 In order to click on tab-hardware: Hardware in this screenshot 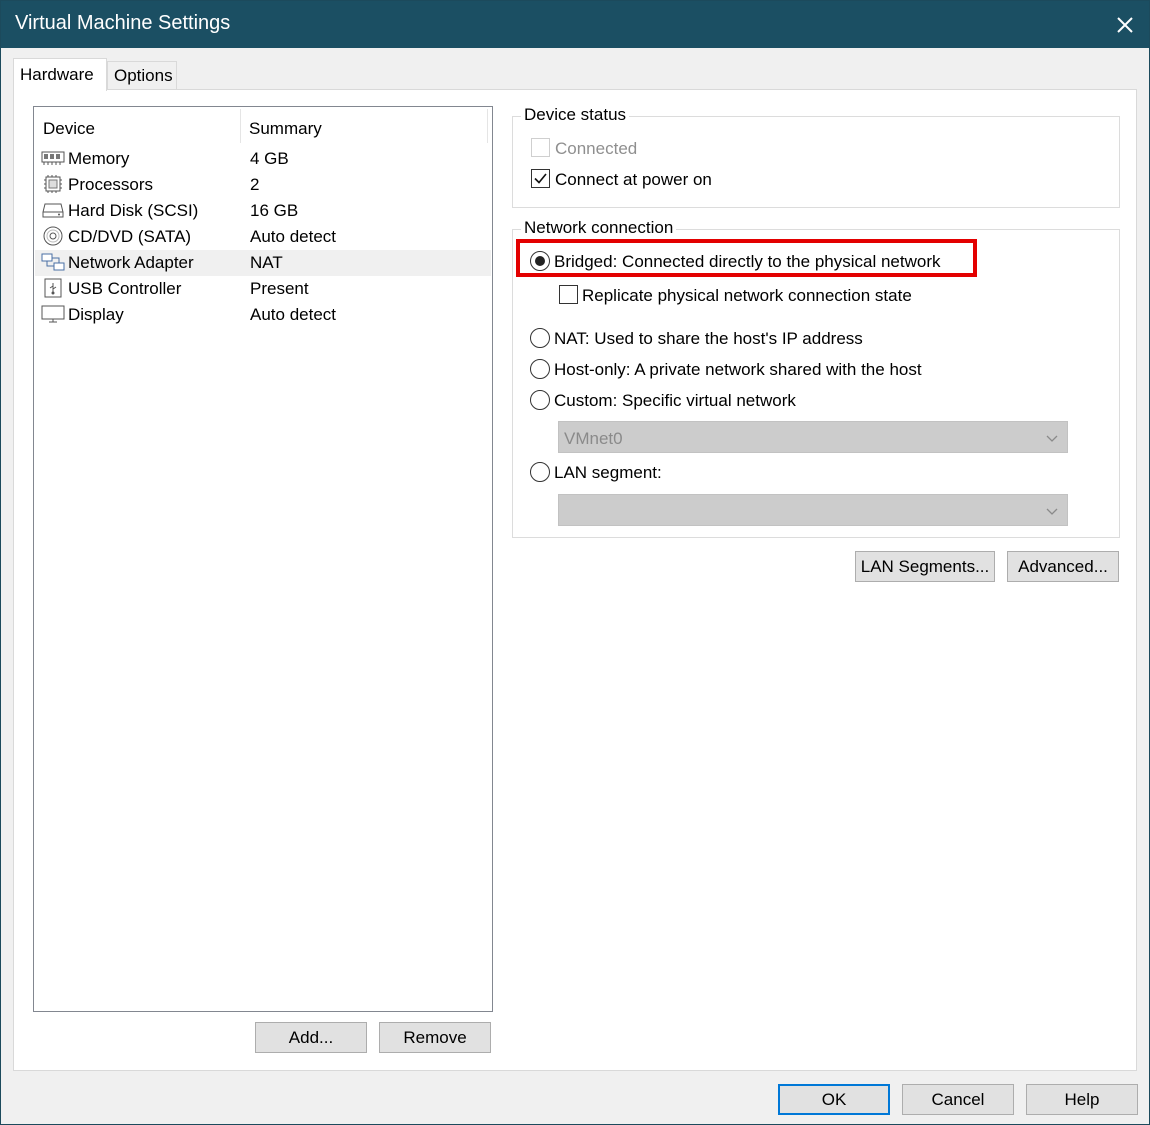, I will do `click(60, 74)`.